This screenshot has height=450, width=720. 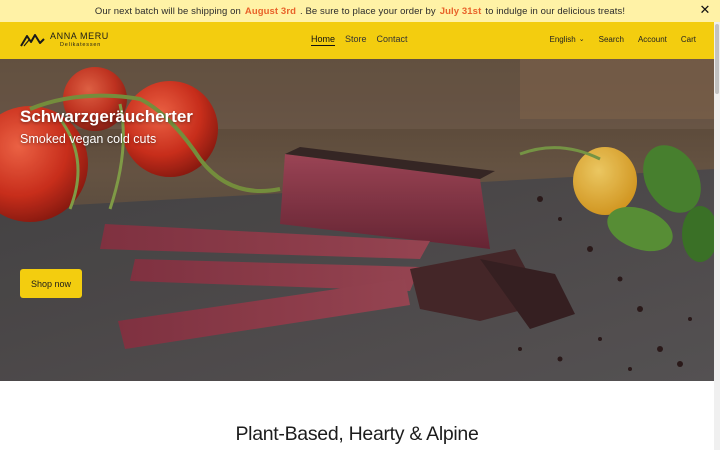 What do you see at coordinates (717, 59) in the screenshot?
I see `scrollbar-thumb` at bounding box center [717, 59].